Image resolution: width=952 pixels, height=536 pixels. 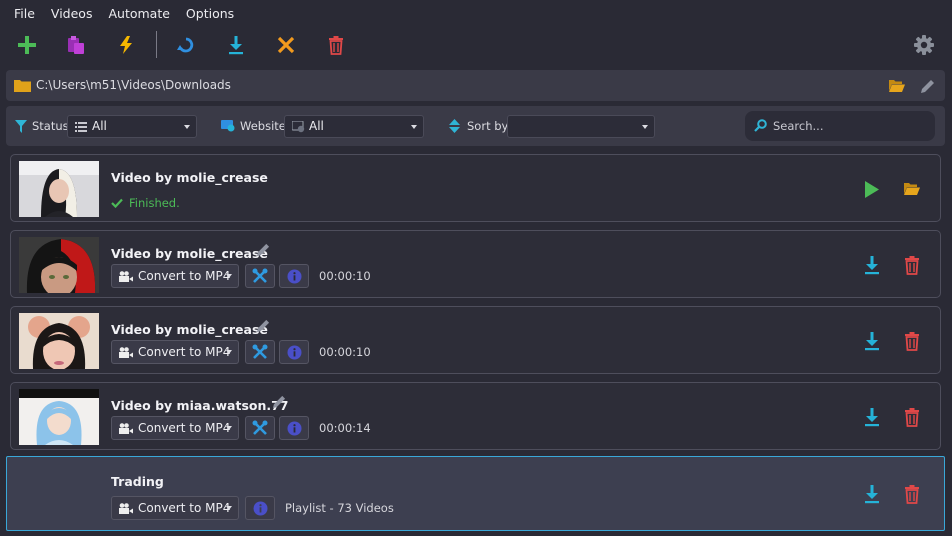 What do you see at coordinates (210, 14) in the screenshot?
I see `menu-options: Options` at bounding box center [210, 14].